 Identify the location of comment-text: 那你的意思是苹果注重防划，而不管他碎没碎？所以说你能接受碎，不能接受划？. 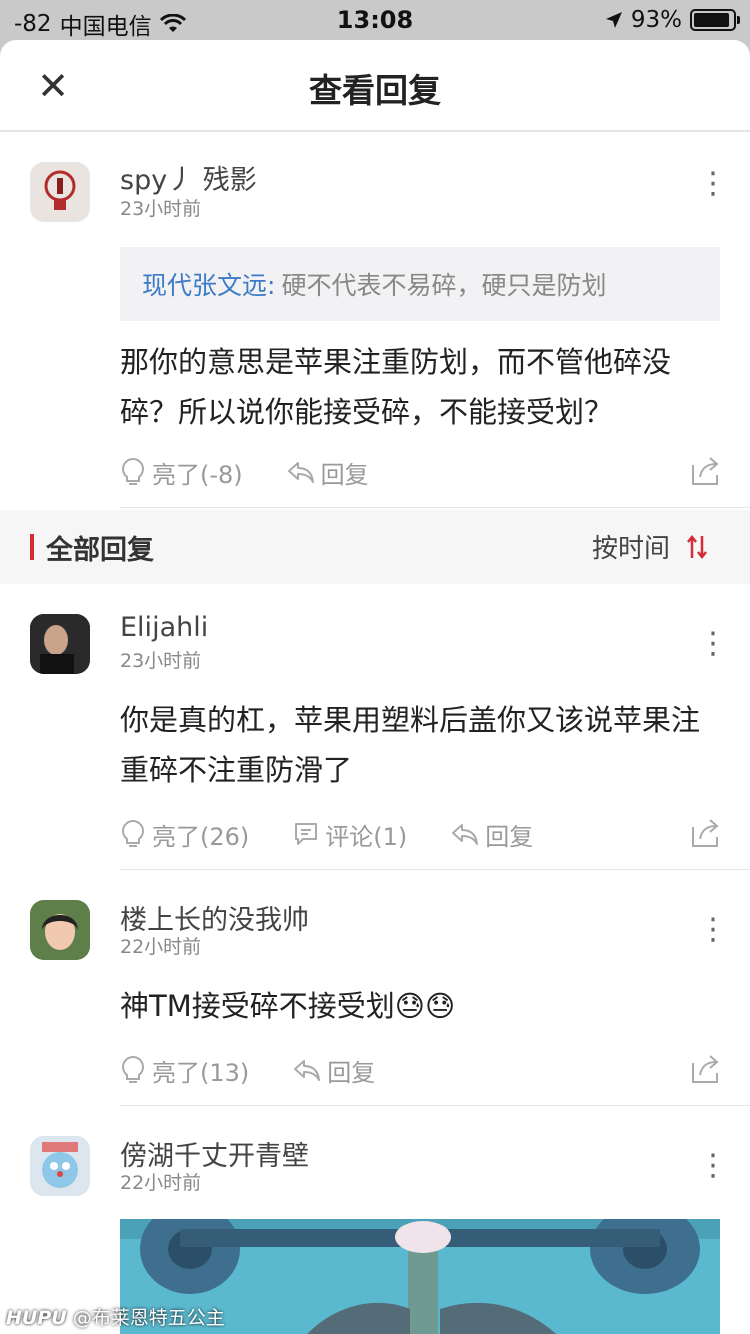
(396, 387).